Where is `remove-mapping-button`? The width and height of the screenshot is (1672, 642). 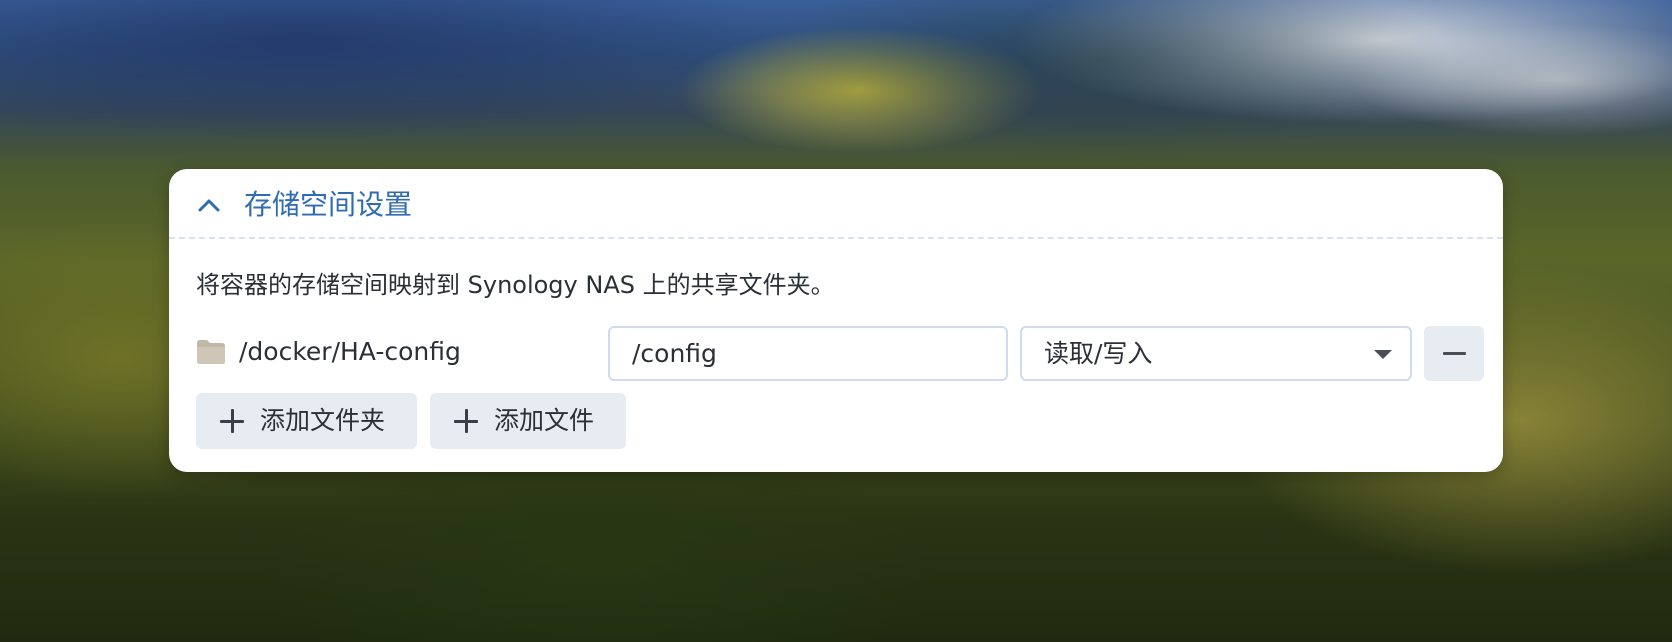 remove-mapping-button is located at coordinates (1454, 353).